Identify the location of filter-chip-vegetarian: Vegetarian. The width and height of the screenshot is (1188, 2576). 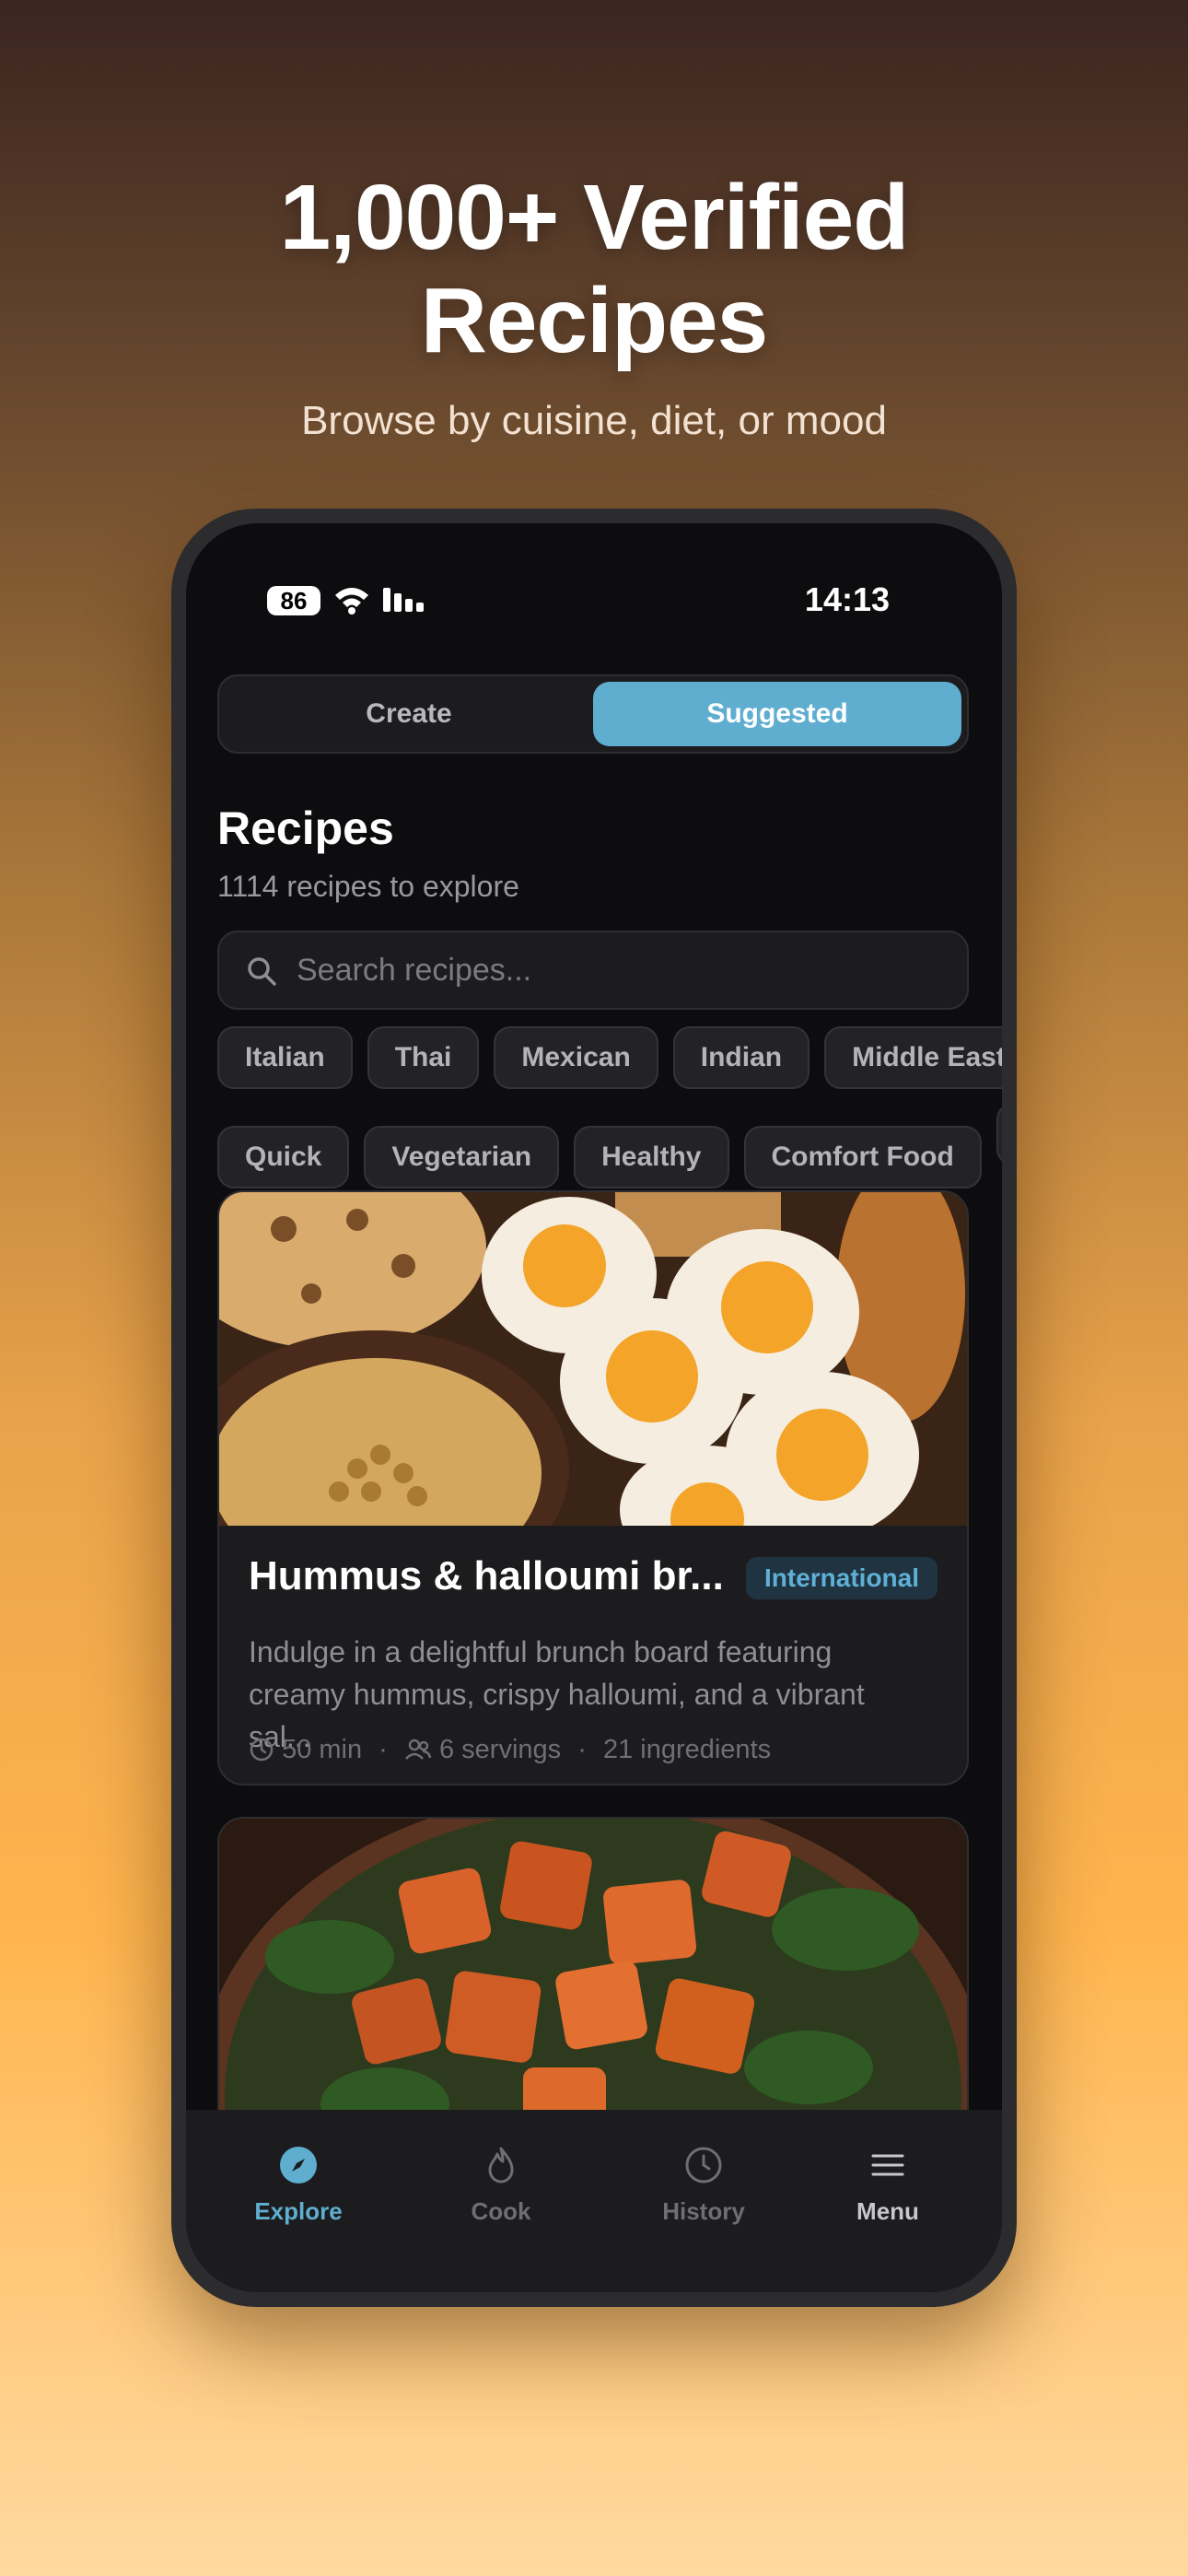
(462, 1157).